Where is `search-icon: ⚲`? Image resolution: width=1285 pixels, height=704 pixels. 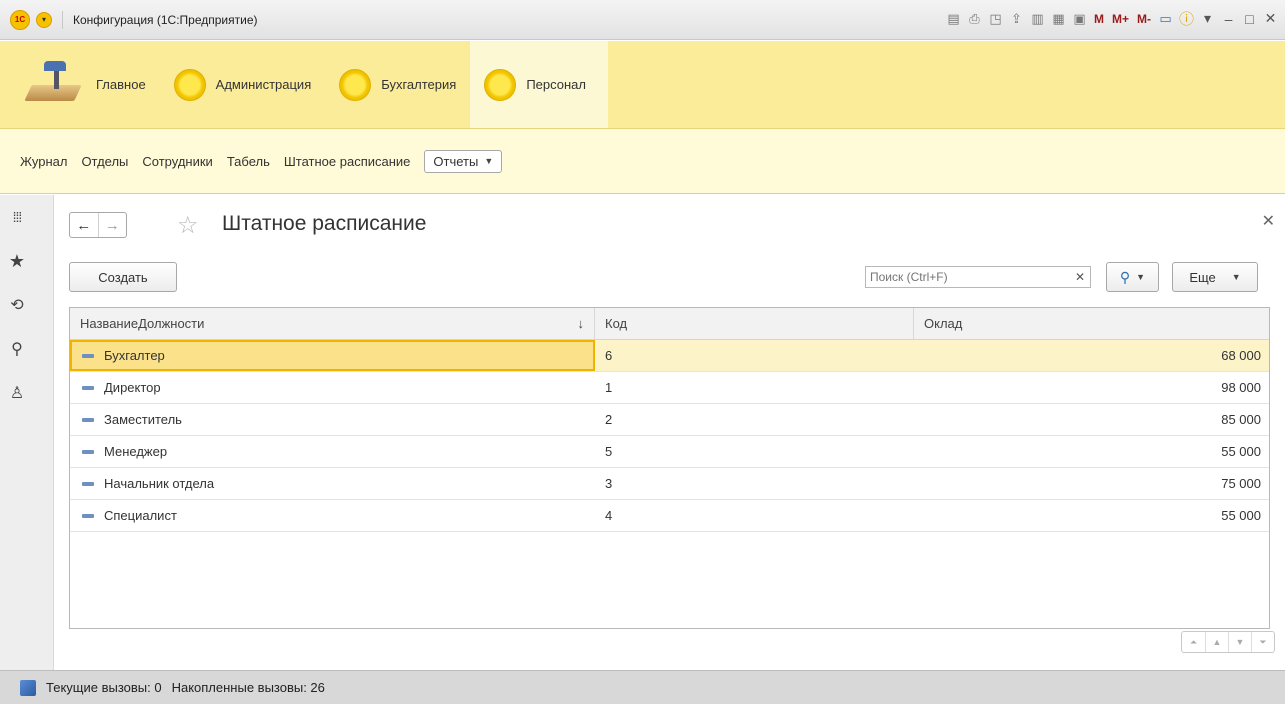 search-icon: ⚲ is located at coordinates (22, 349).